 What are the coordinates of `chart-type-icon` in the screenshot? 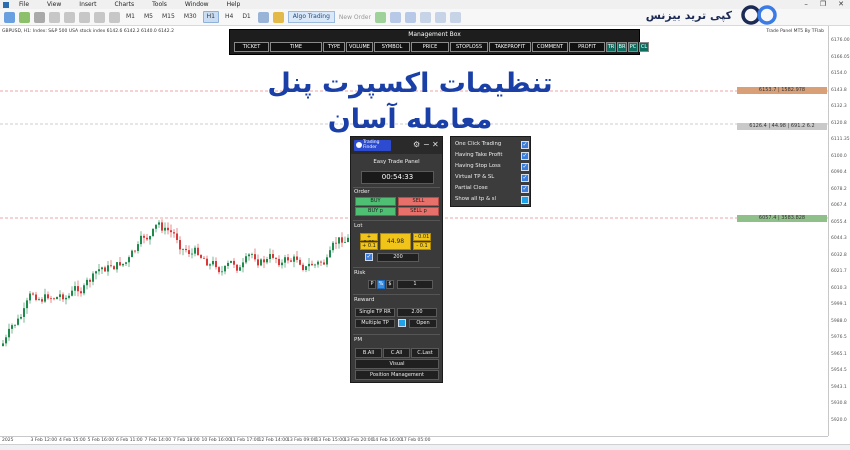 It's located at (263, 17).